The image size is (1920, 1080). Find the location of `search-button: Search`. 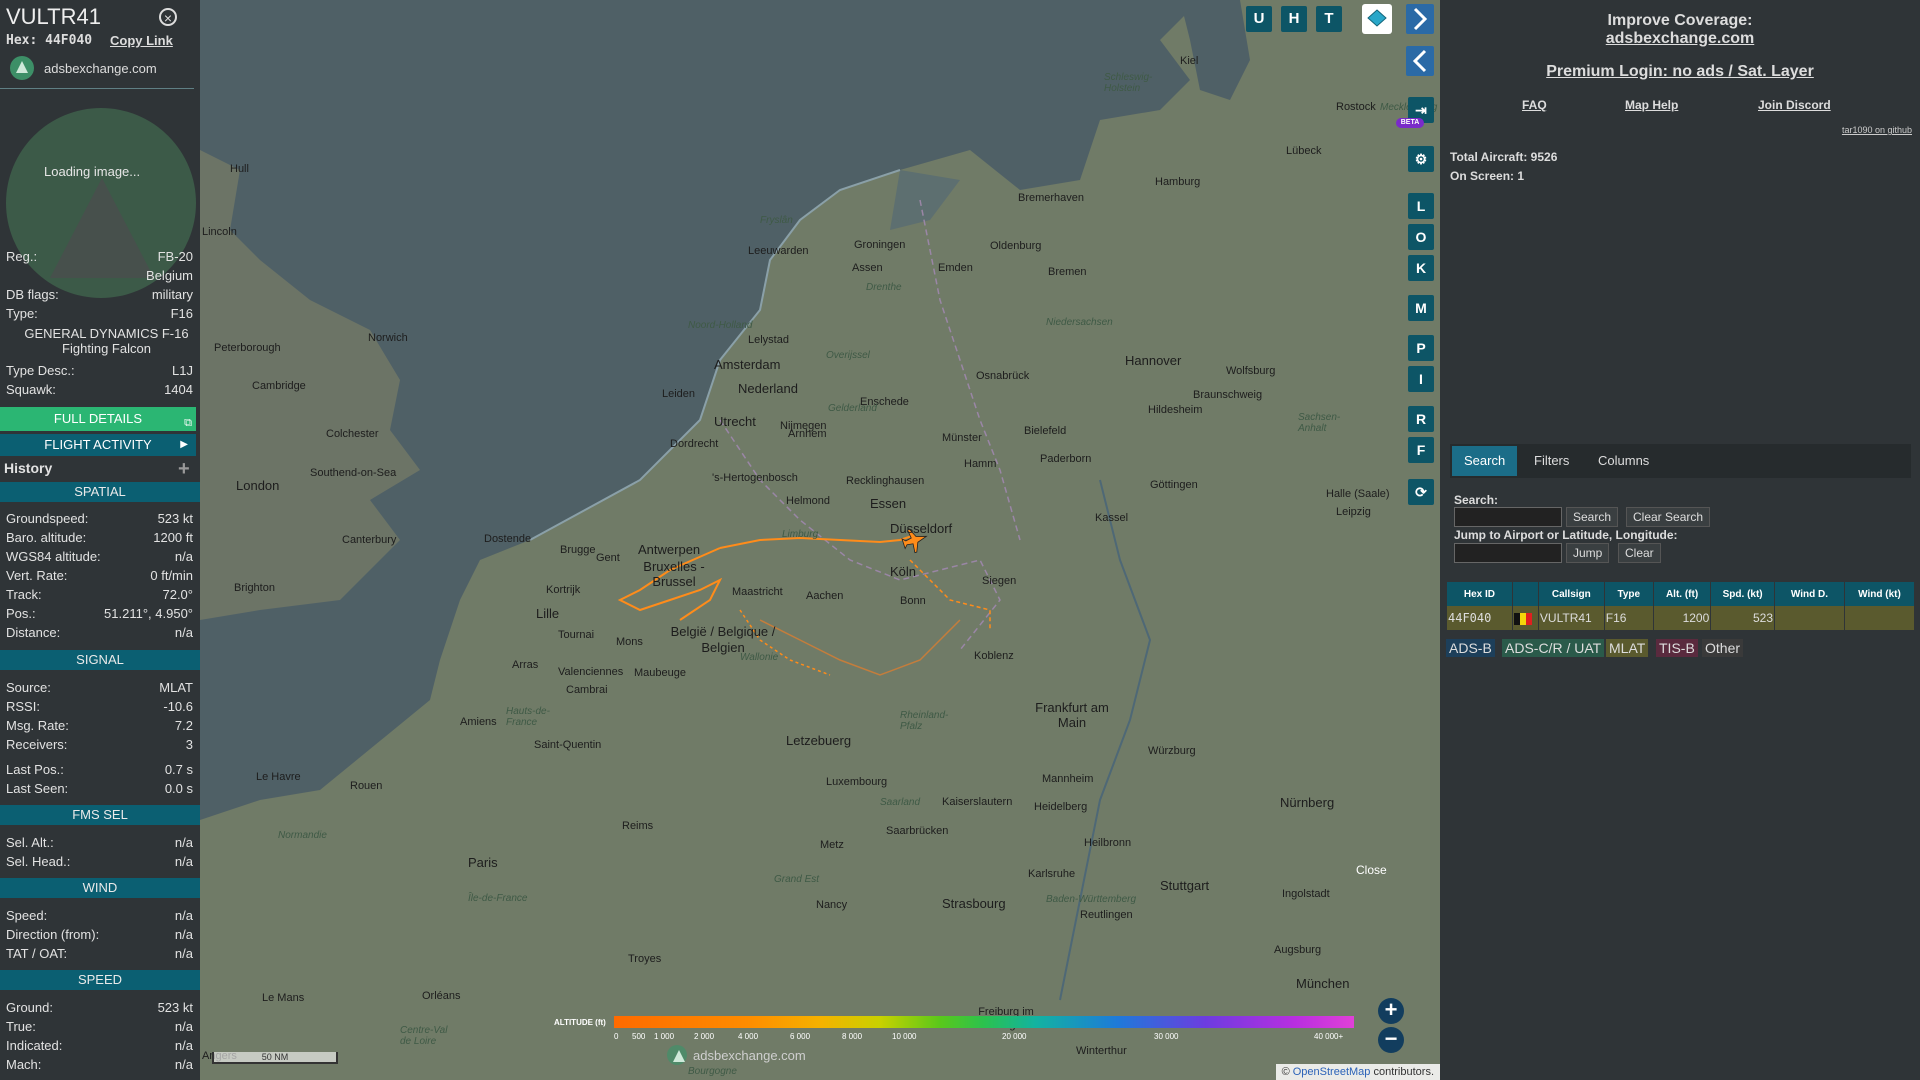

search-button: Search is located at coordinates (1592, 517).